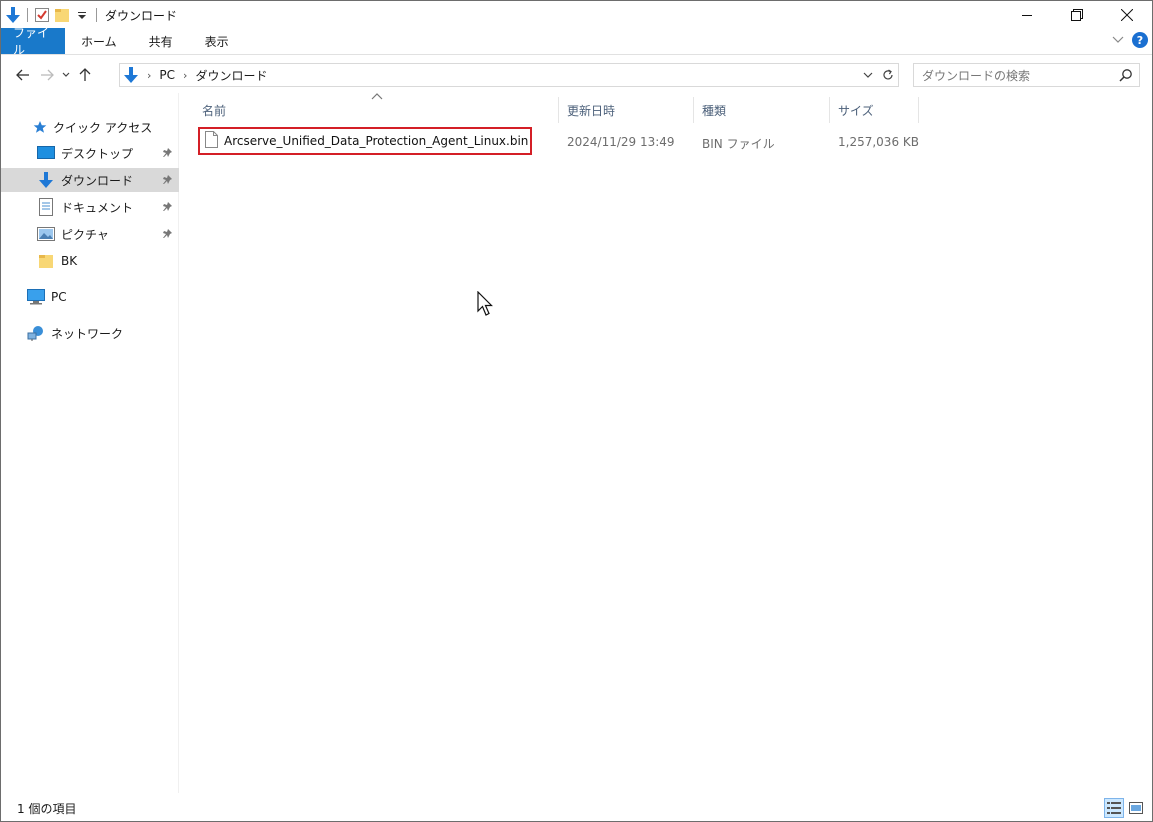  I want to click on address-bar-controls, so click(878, 75).